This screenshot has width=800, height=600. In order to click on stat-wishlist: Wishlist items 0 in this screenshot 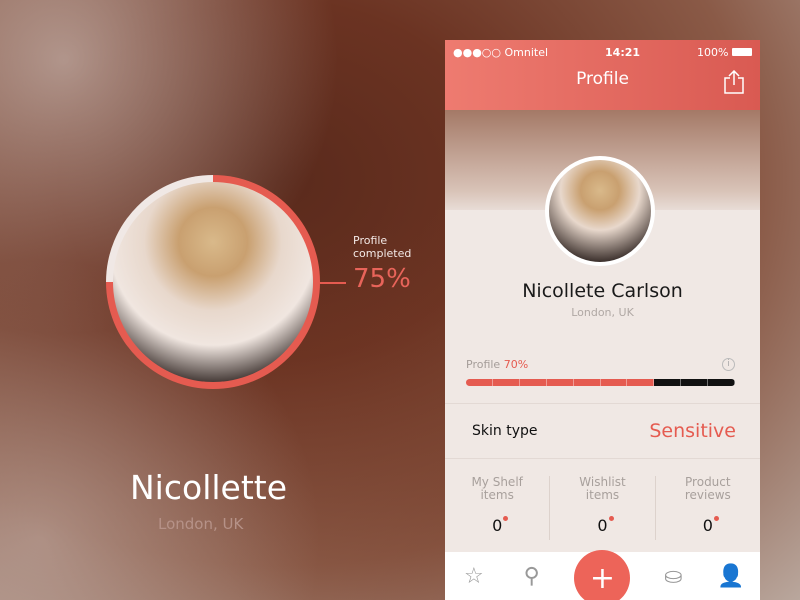, I will do `click(603, 508)`.